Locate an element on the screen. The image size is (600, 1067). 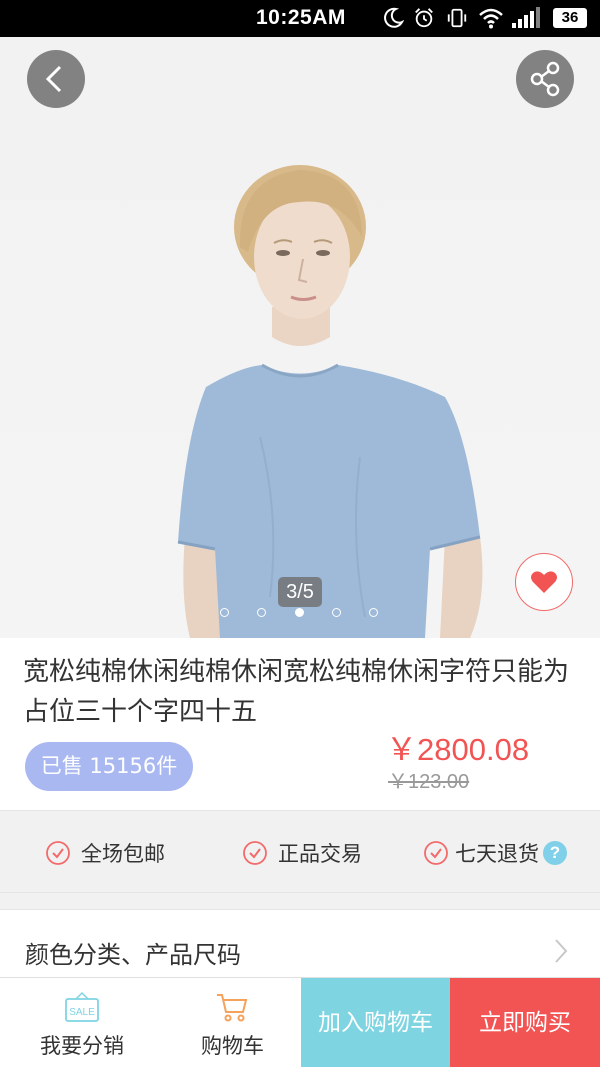
distribute-label: 我要分销 is located at coordinates (82, 1046).